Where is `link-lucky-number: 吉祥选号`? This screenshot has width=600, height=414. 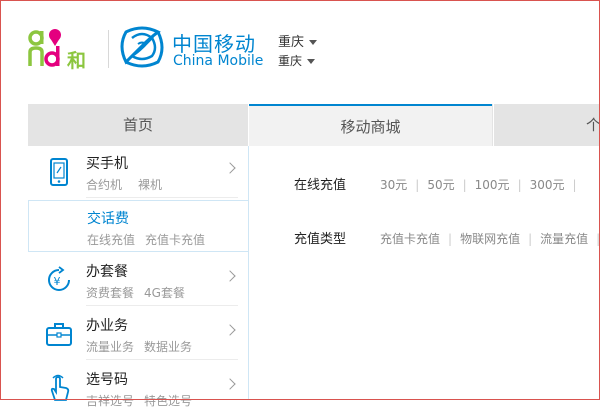
link-lucky-number: 吉祥选号 is located at coordinates (110, 401).